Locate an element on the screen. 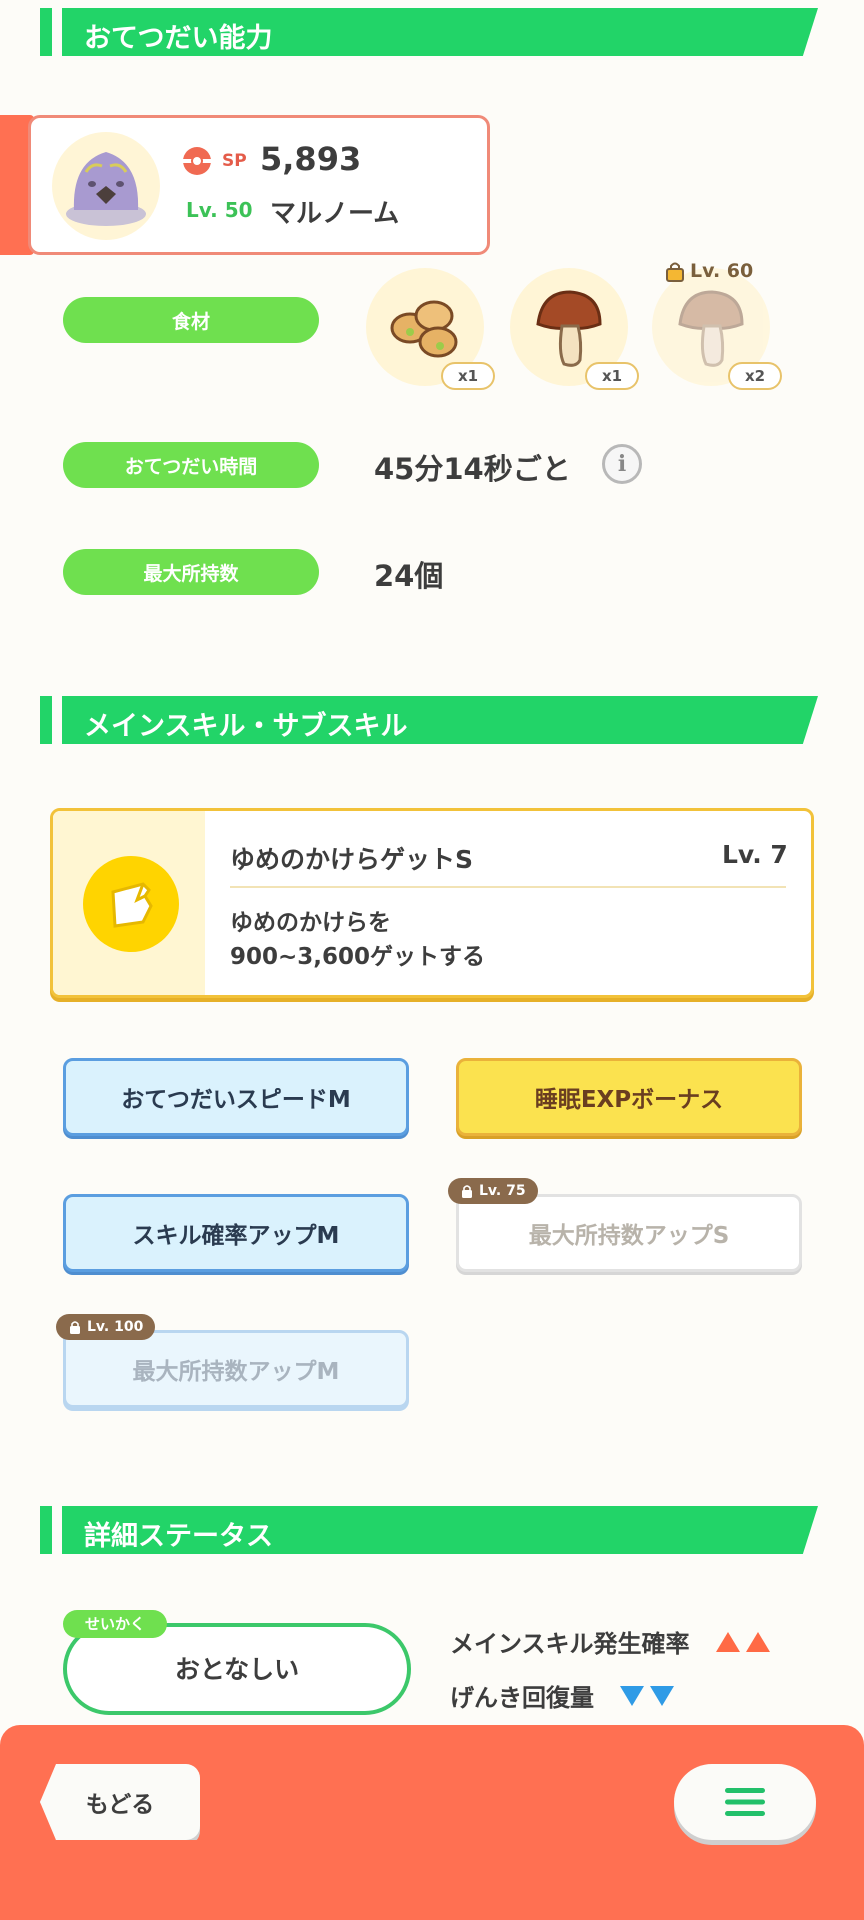 The height and width of the screenshot is (1920, 864). up-arrows-icon is located at coordinates (742, 1642).